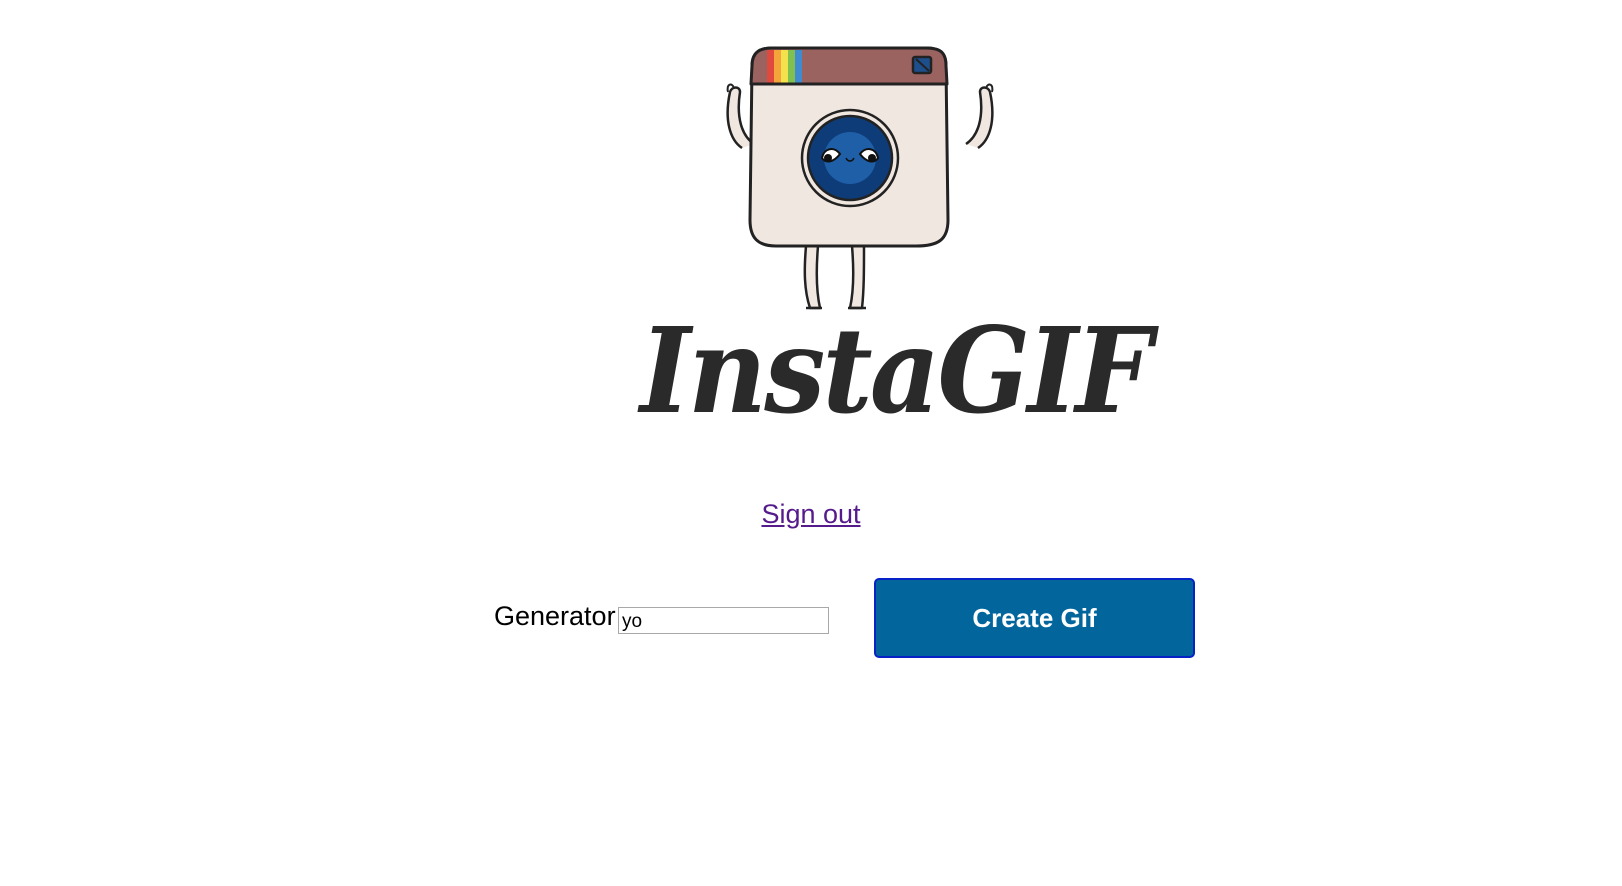 Image resolution: width=1622 pixels, height=886 pixels. What do you see at coordinates (1034, 618) in the screenshot?
I see `create-gif-button: Create Gif` at bounding box center [1034, 618].